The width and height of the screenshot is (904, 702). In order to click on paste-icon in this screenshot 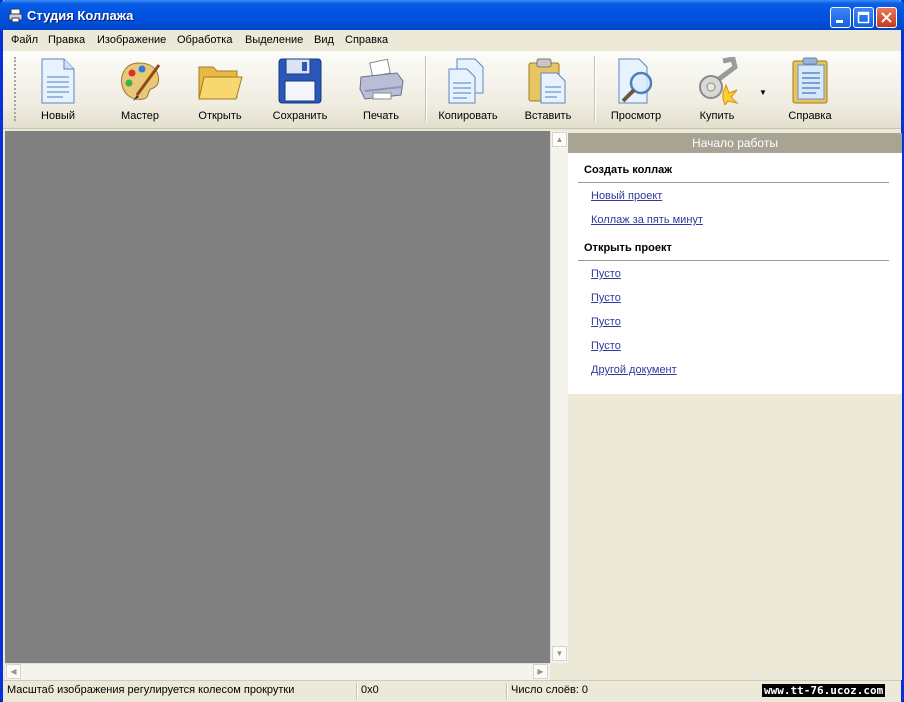, I will do `click(547, 81)`.